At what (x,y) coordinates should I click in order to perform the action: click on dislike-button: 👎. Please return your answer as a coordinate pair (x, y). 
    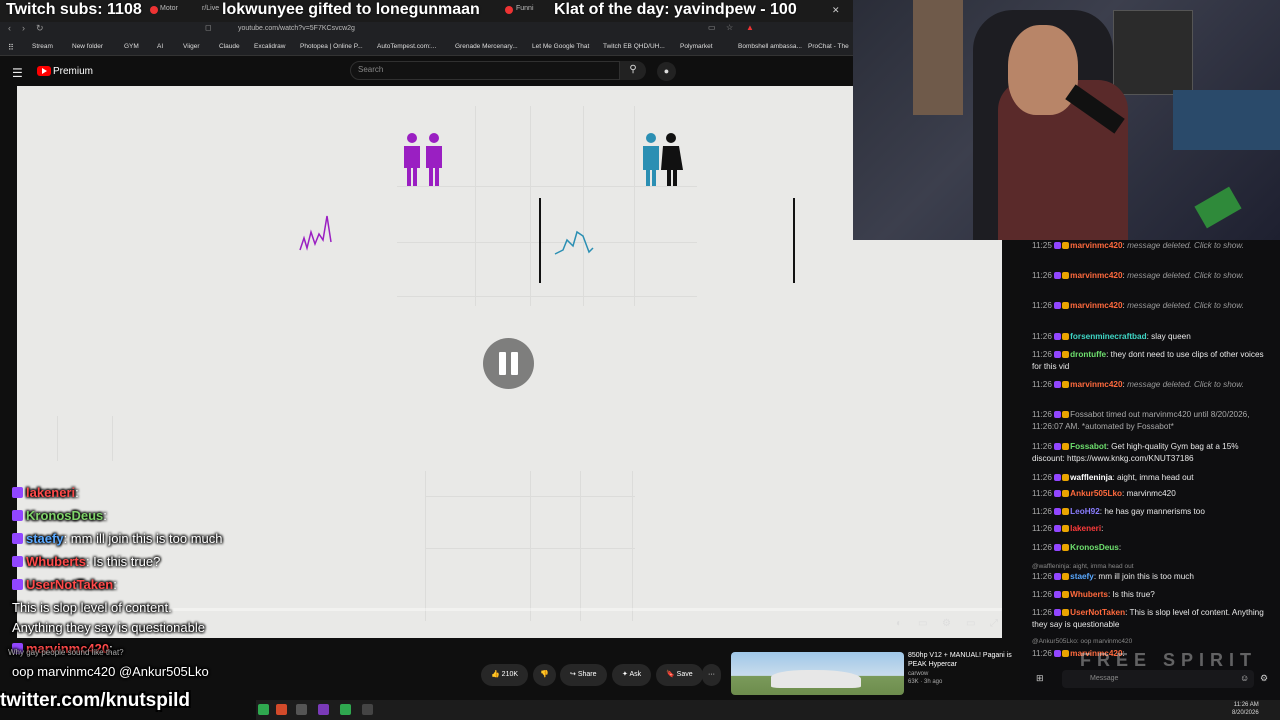
    Looking at the image, I should click on (544, 675).